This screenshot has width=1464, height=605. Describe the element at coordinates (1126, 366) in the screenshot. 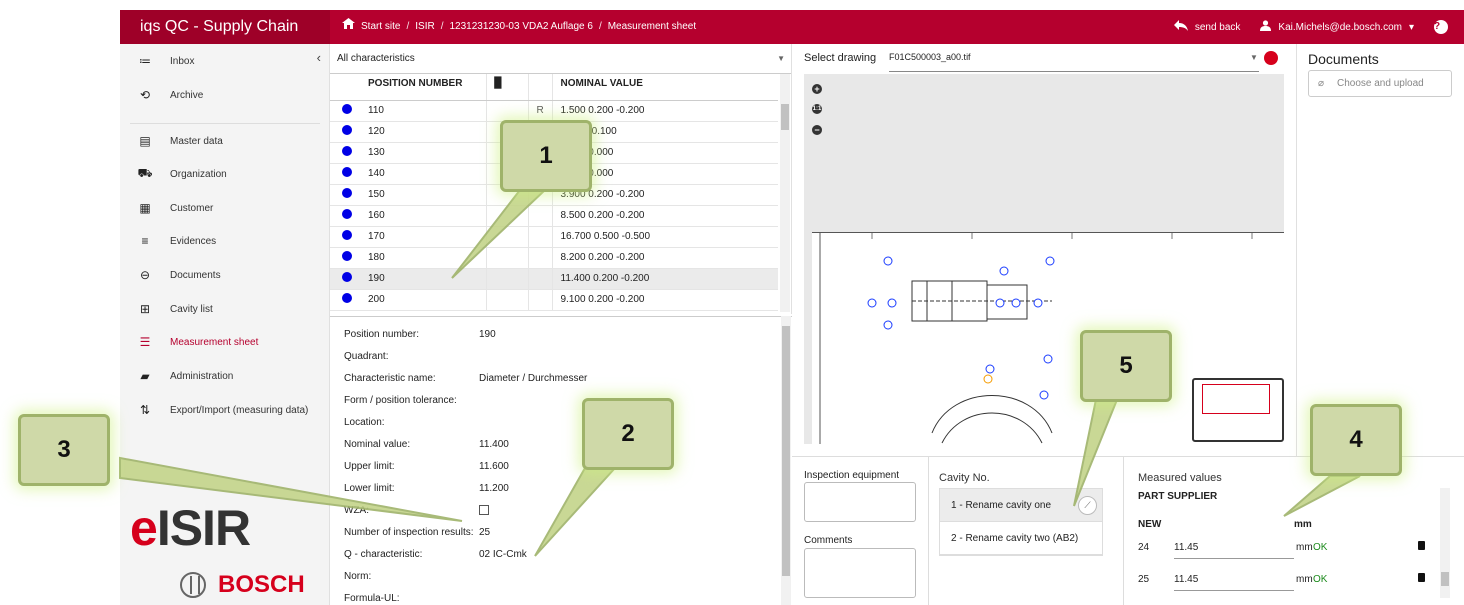

I see `callout-5: 5` at that location.